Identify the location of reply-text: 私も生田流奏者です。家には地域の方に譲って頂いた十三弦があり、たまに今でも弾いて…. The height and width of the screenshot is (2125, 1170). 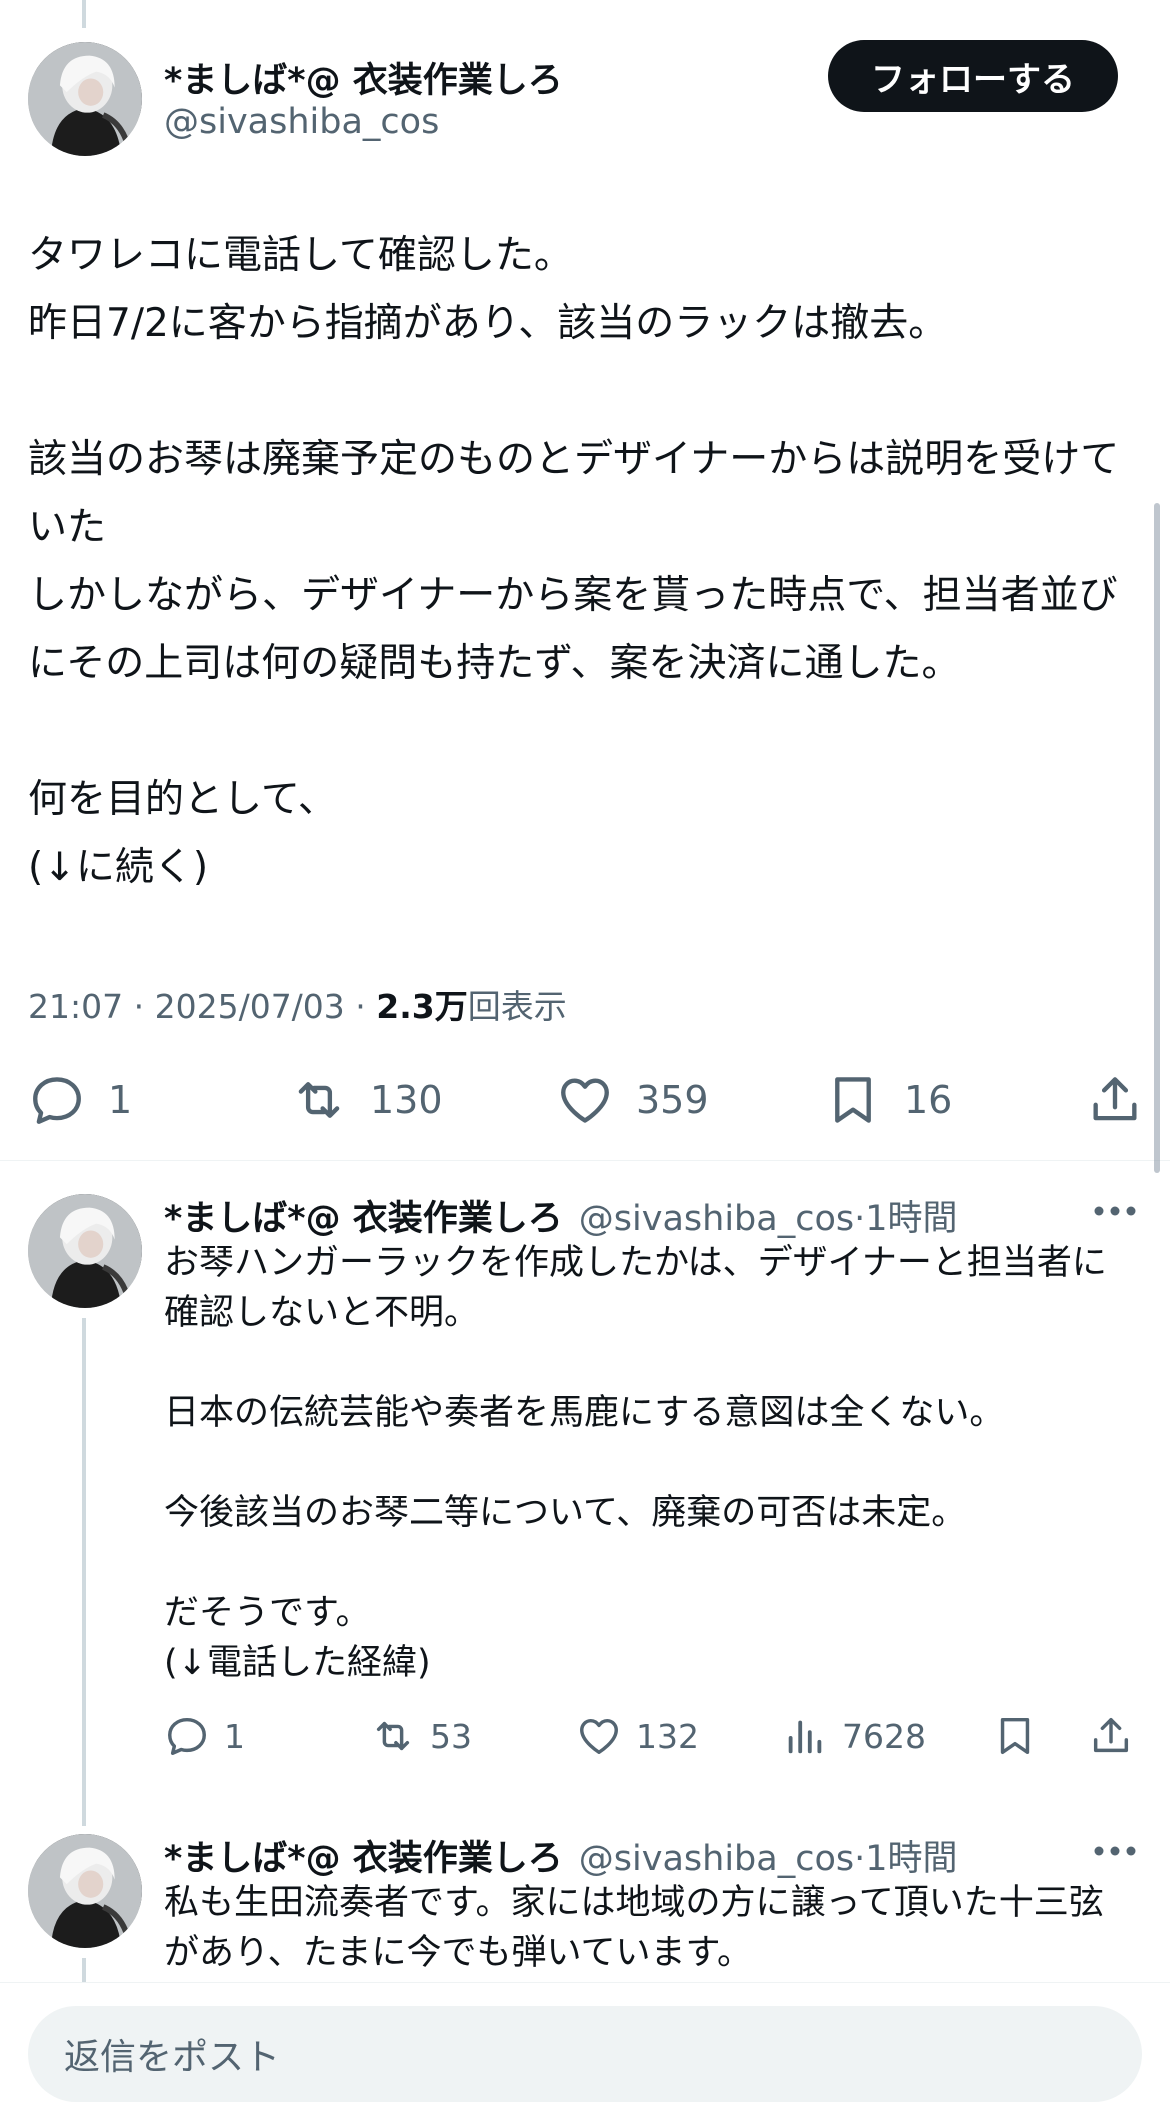
(634, 1928).